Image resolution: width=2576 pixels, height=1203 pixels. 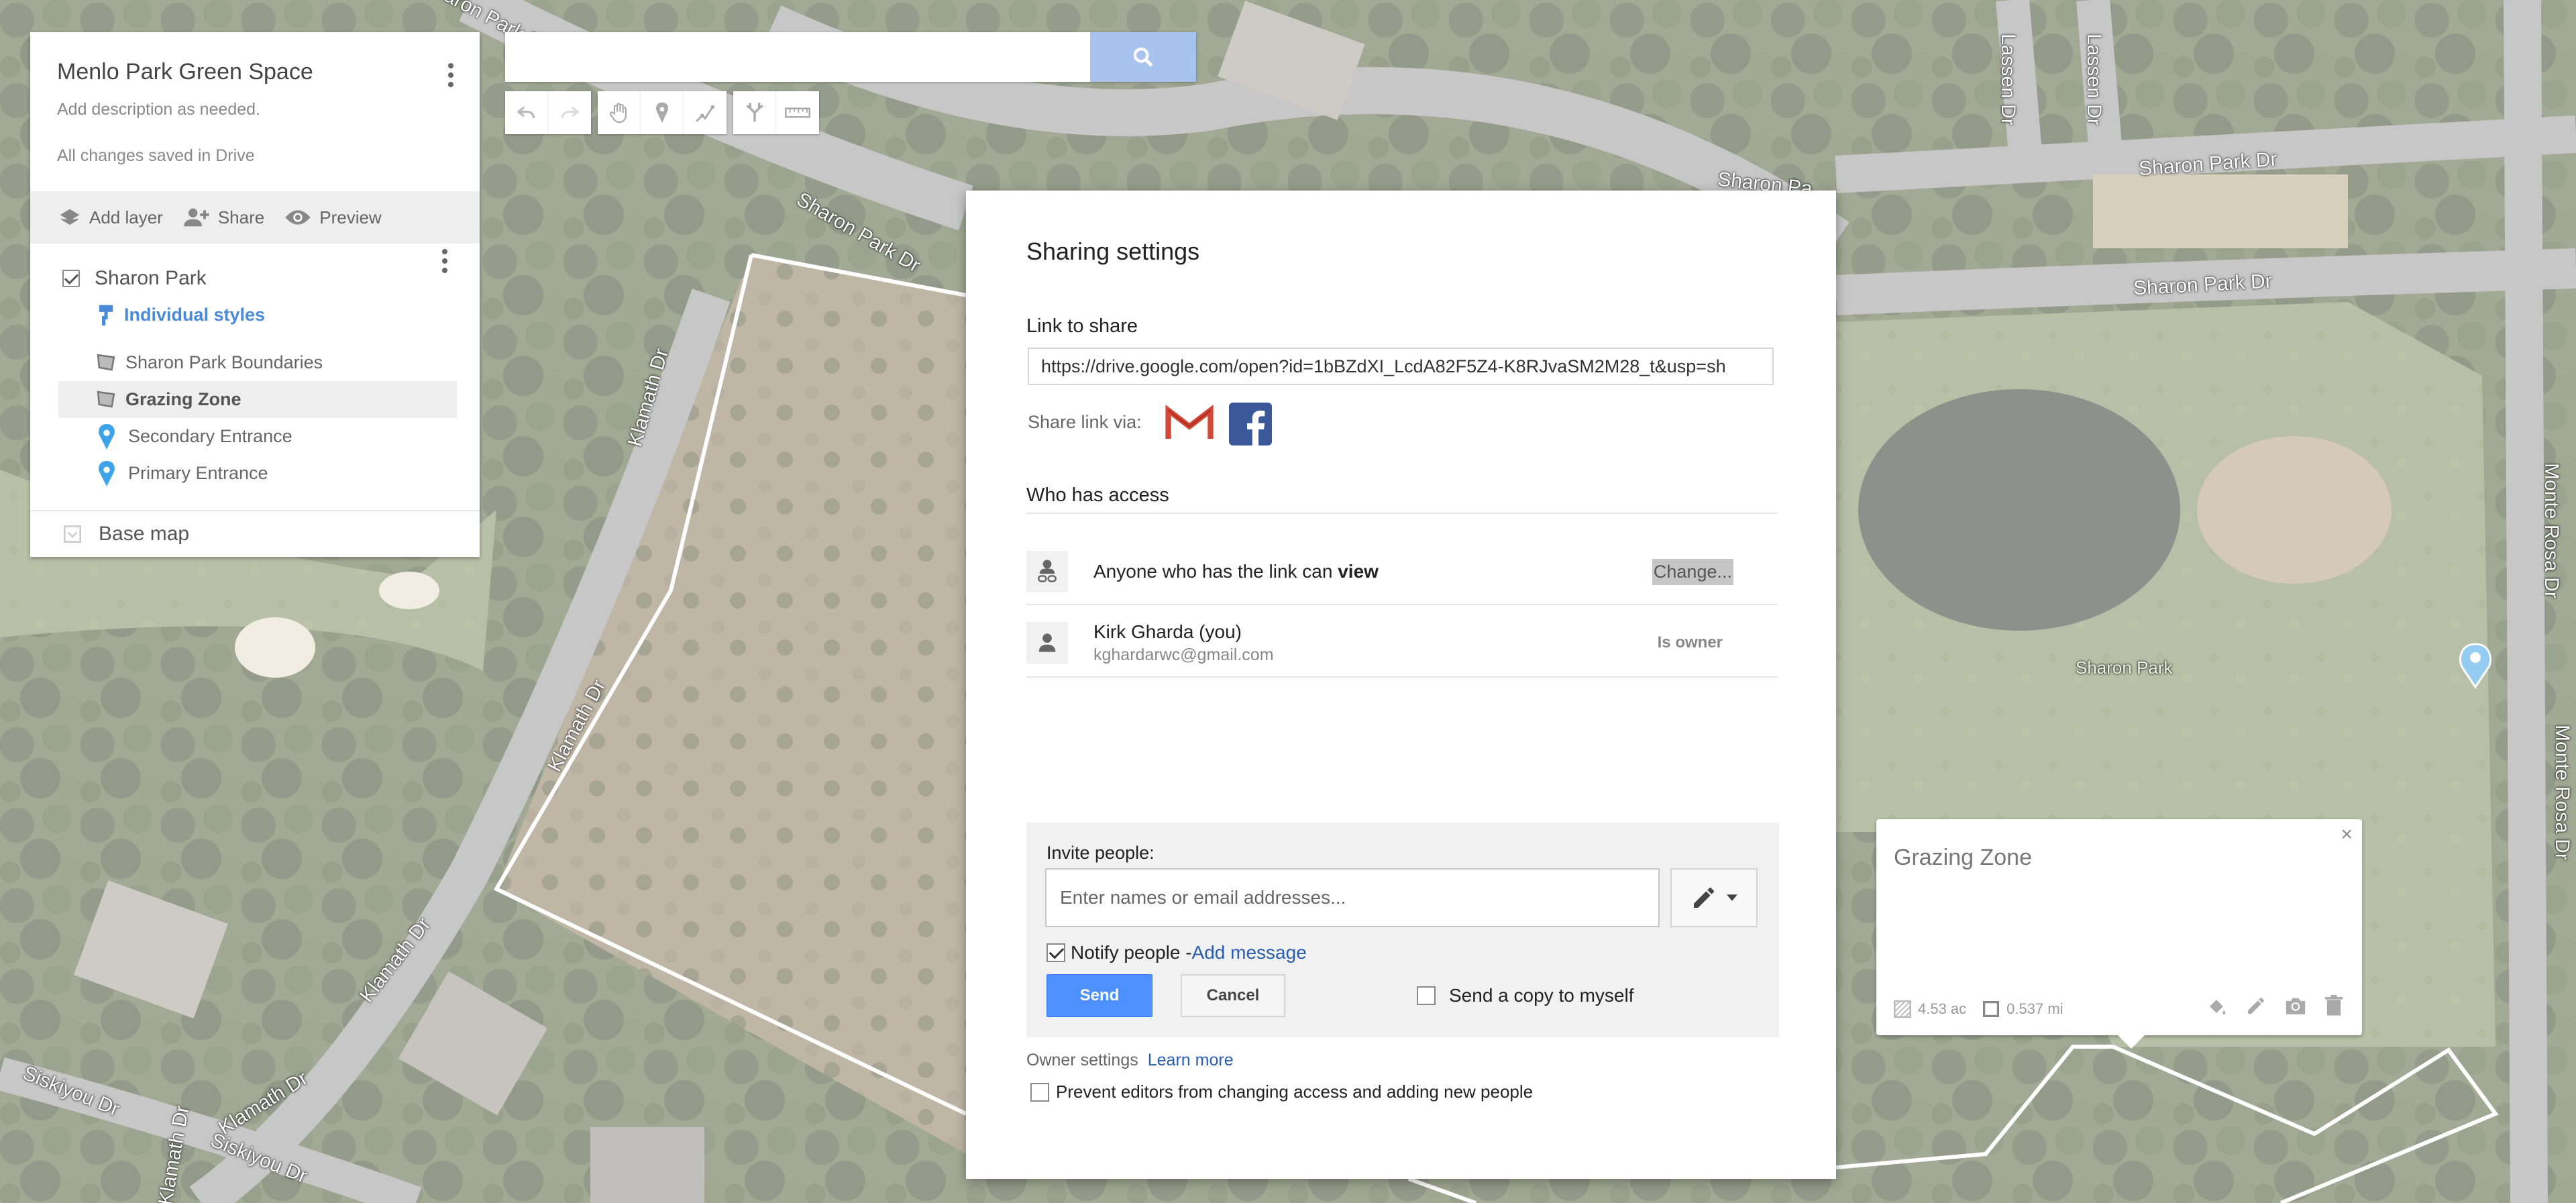 What do you see at coordinates (195, 315) in the screenshot?
I see `layer-style-label: Individual styles` at bounding box center [195, 315].